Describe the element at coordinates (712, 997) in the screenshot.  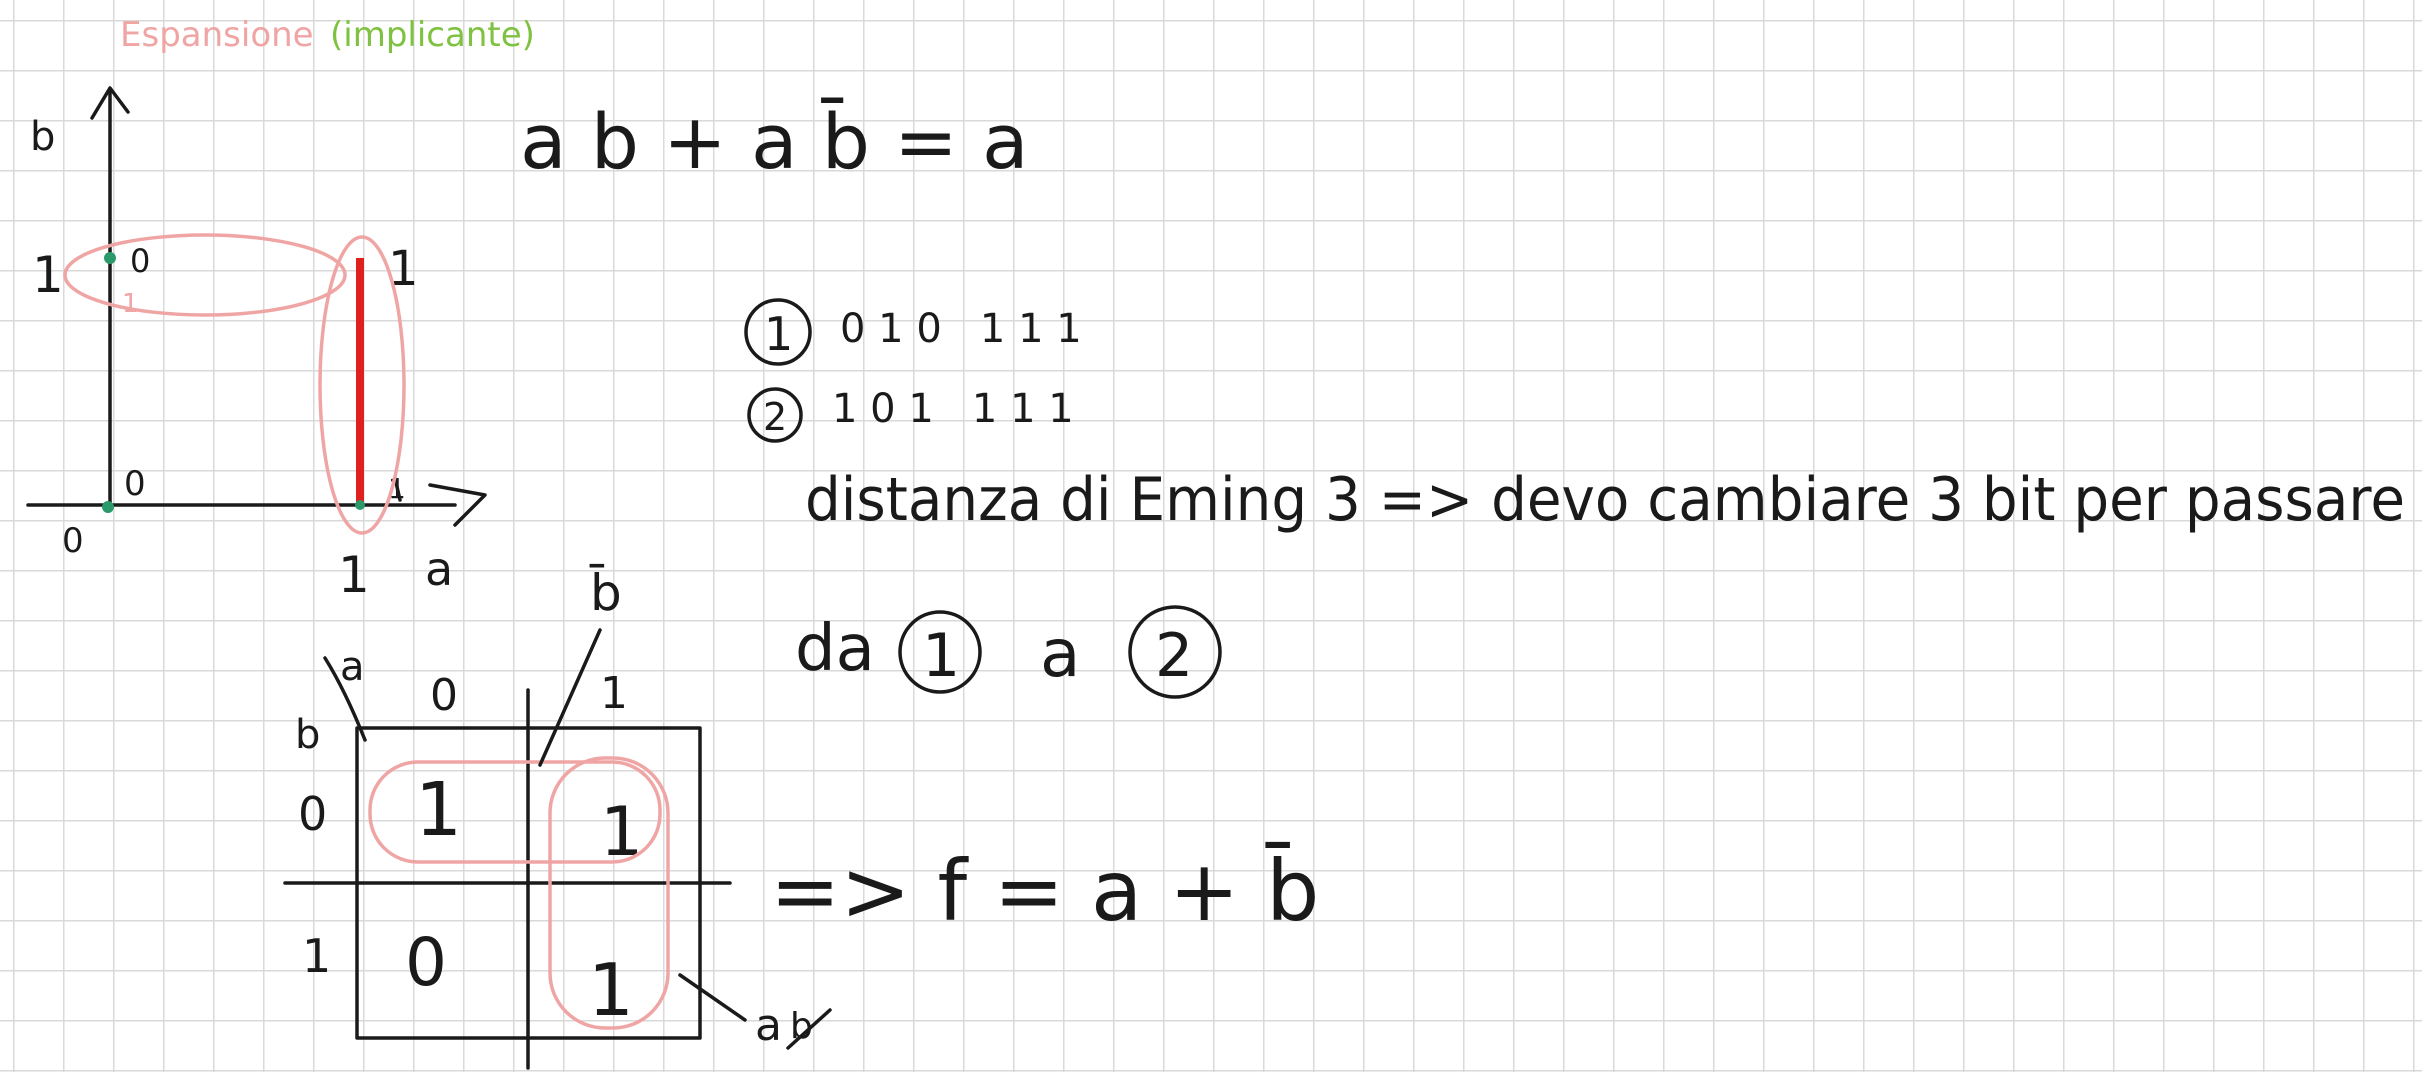
I see `a-leader-line` at that location.